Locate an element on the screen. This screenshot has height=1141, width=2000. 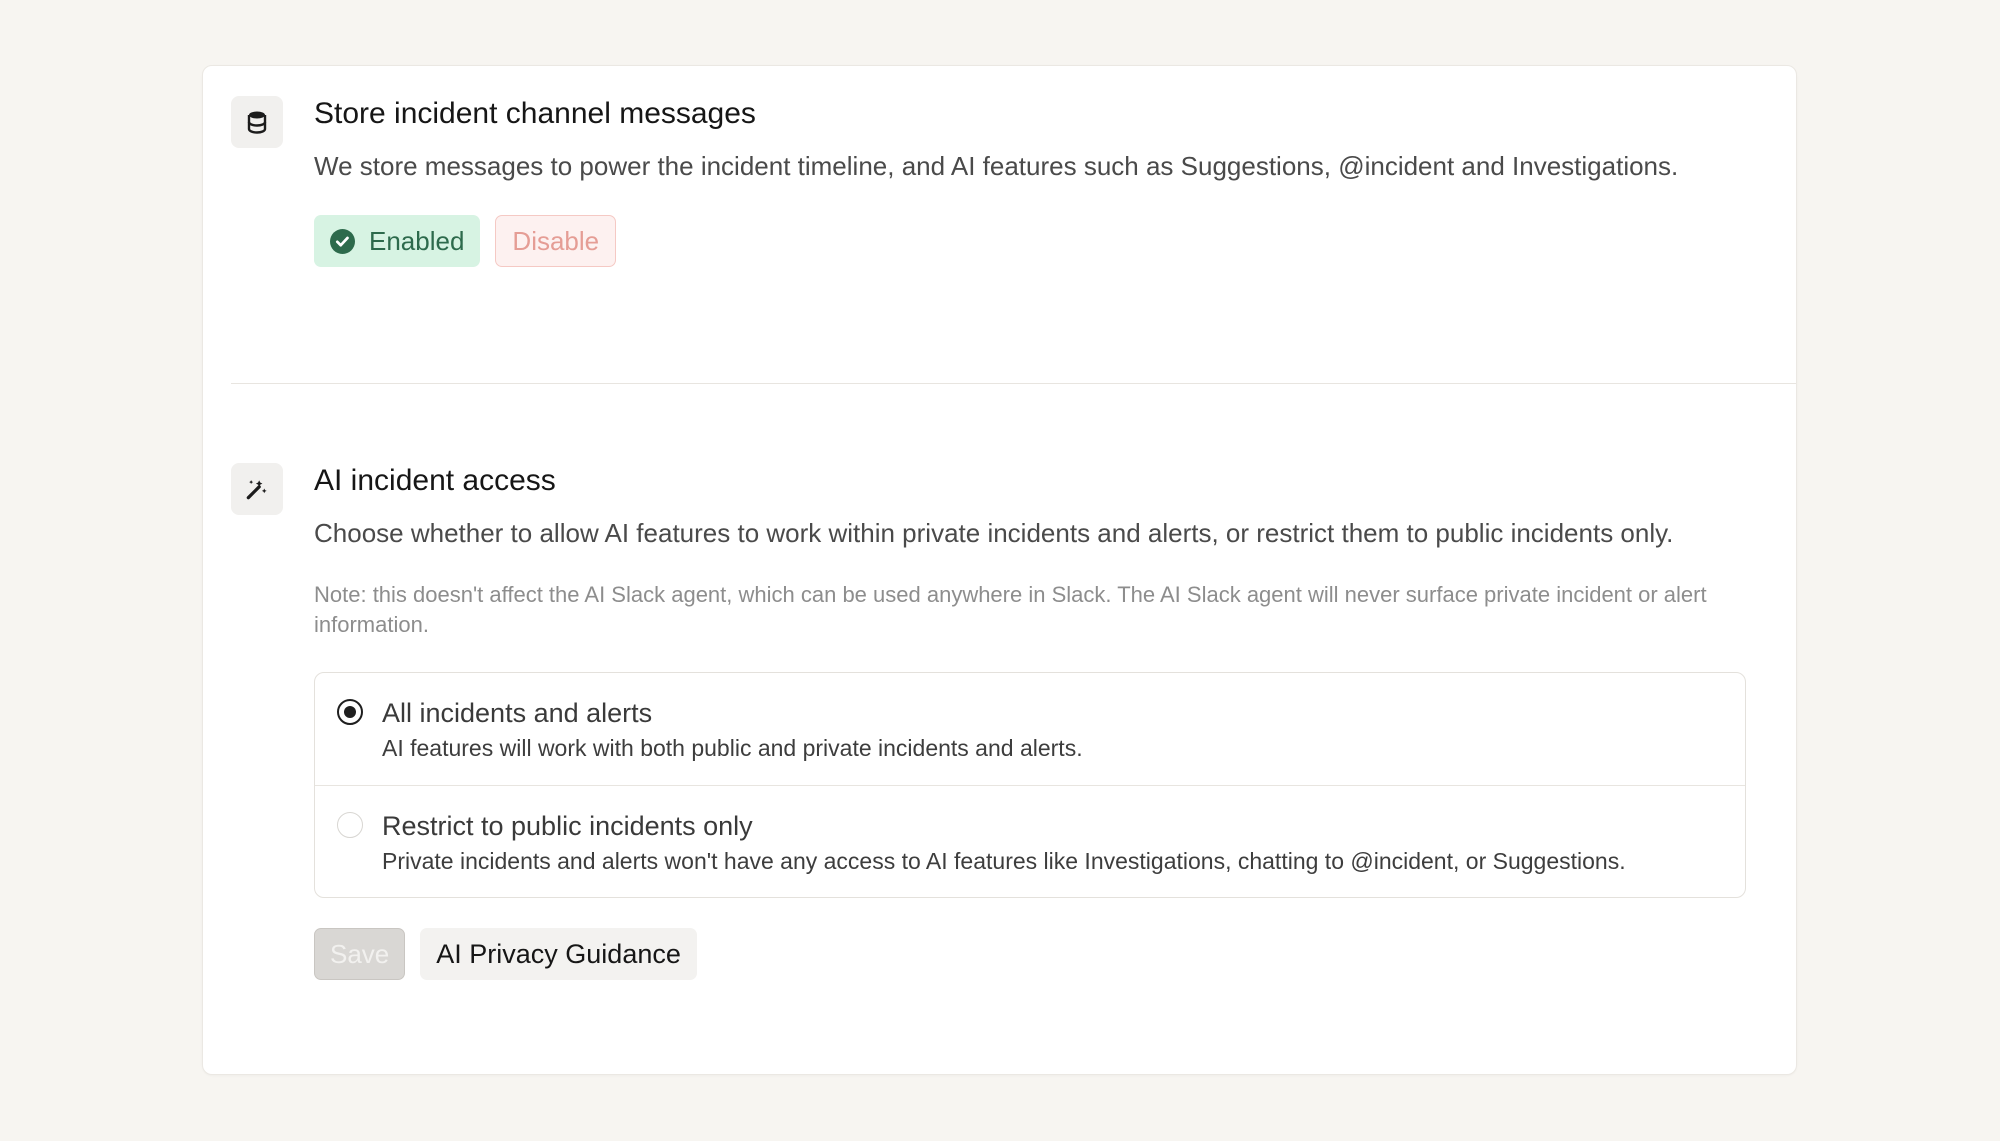
database-icon is located at coordinates (257, 122).